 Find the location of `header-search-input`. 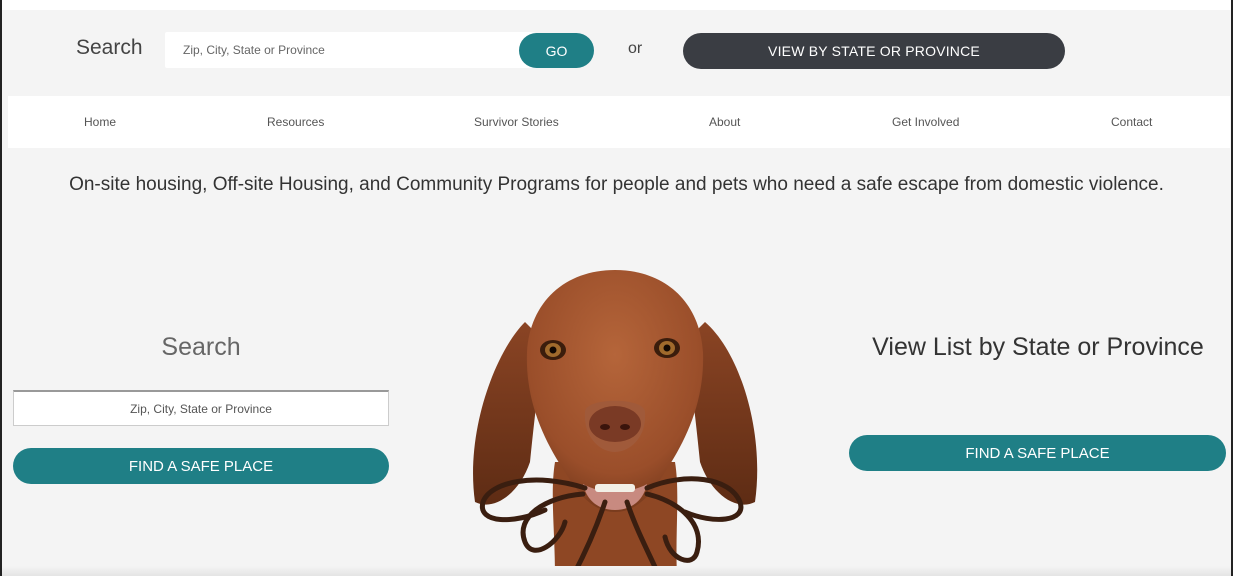

header-search-input is located at coordinates (350, 50).